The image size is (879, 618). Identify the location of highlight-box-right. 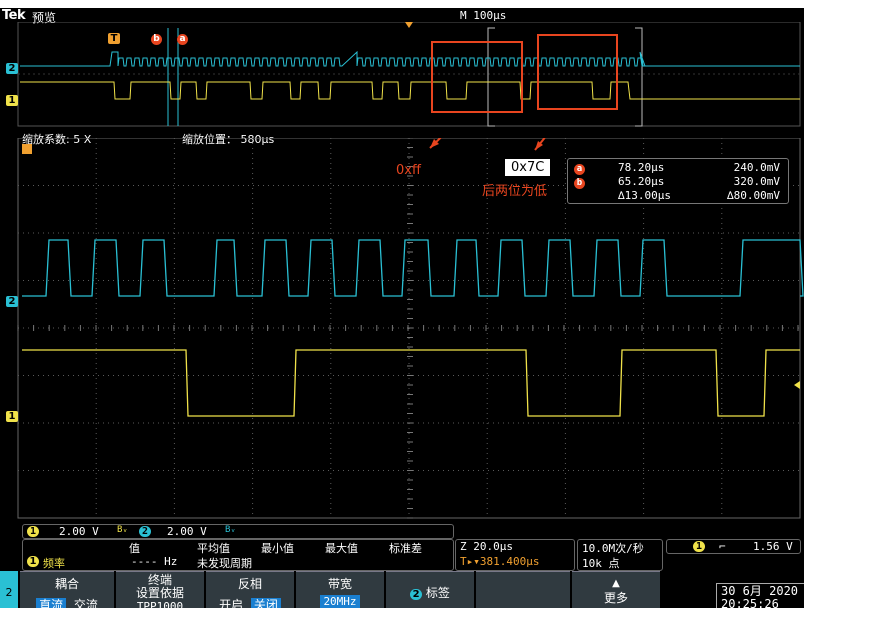
(577, 72).